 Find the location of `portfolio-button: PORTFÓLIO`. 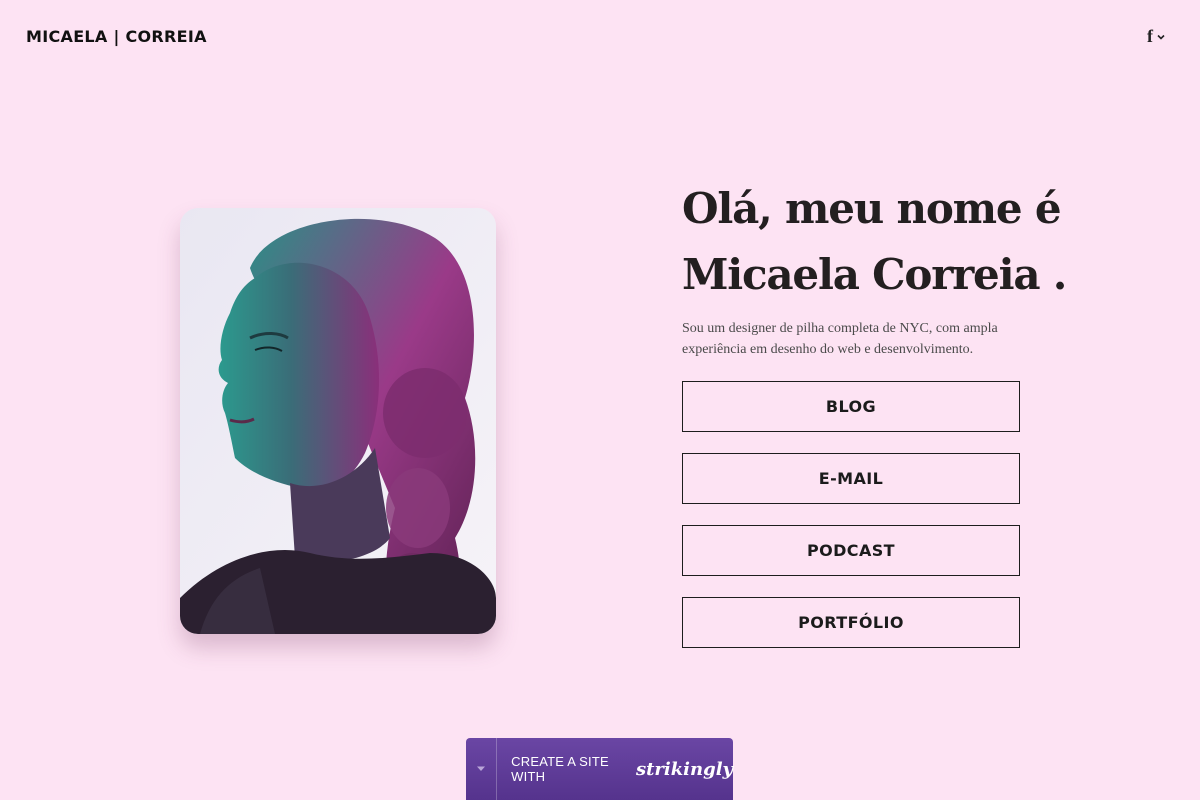

portfolio-button: PORTFÓLIO is located at coordinates (851, 622).